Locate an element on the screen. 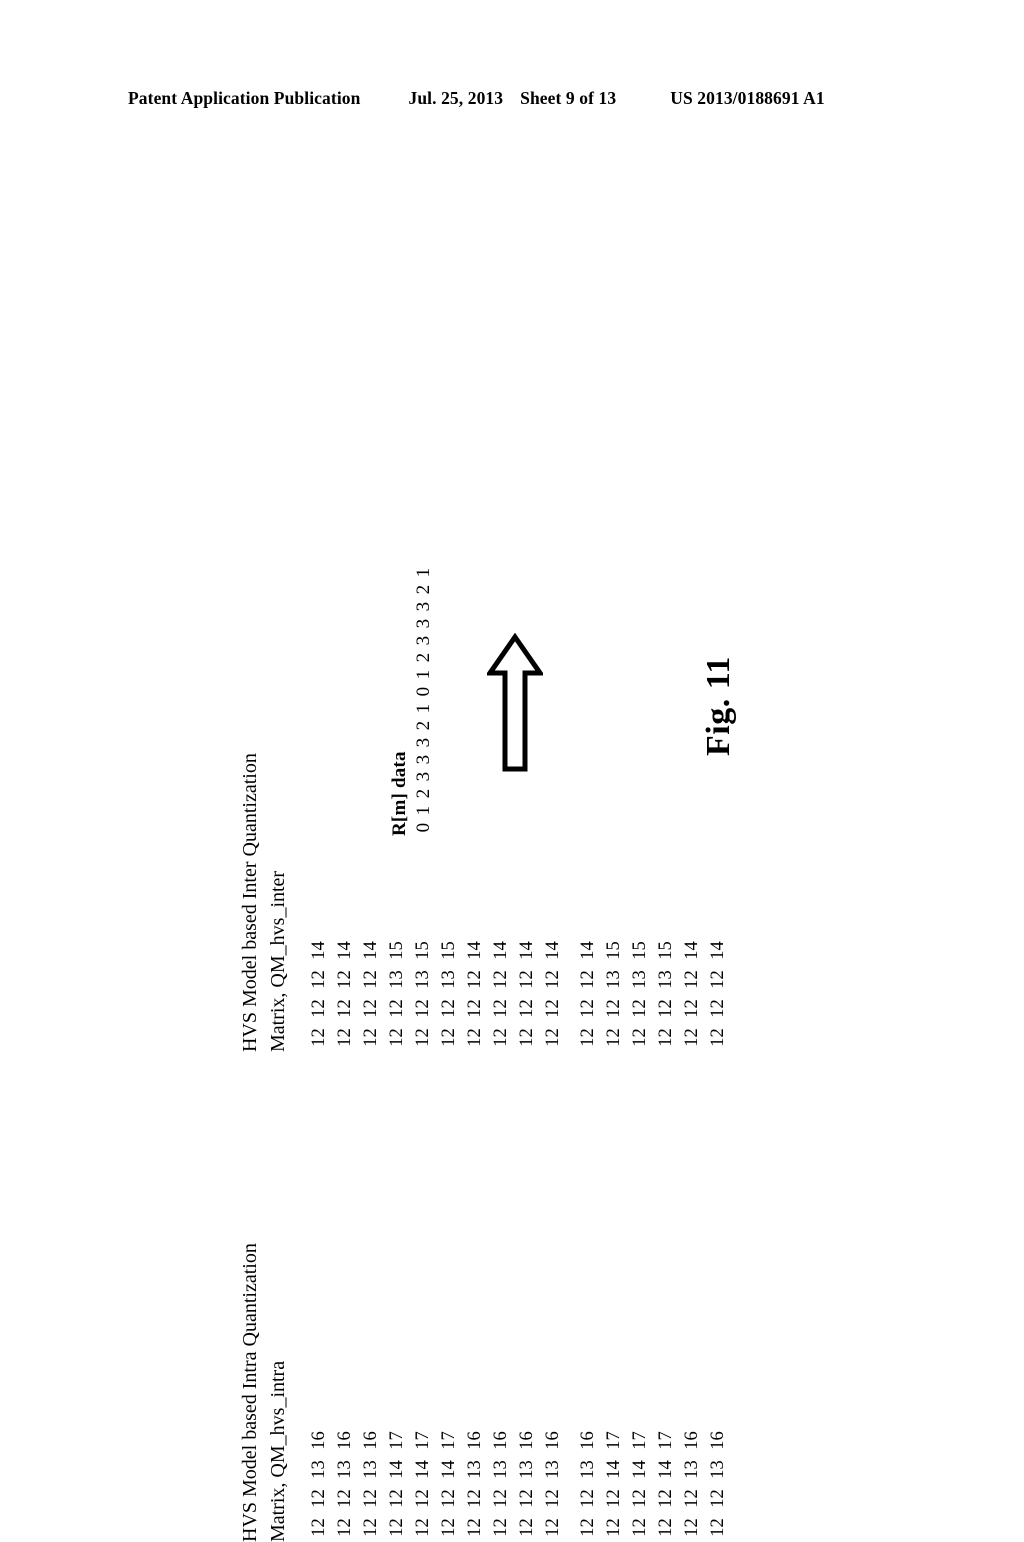 The image size is (1024, 1542). rm-data-value: 0 is located at coordinates (423, 691).